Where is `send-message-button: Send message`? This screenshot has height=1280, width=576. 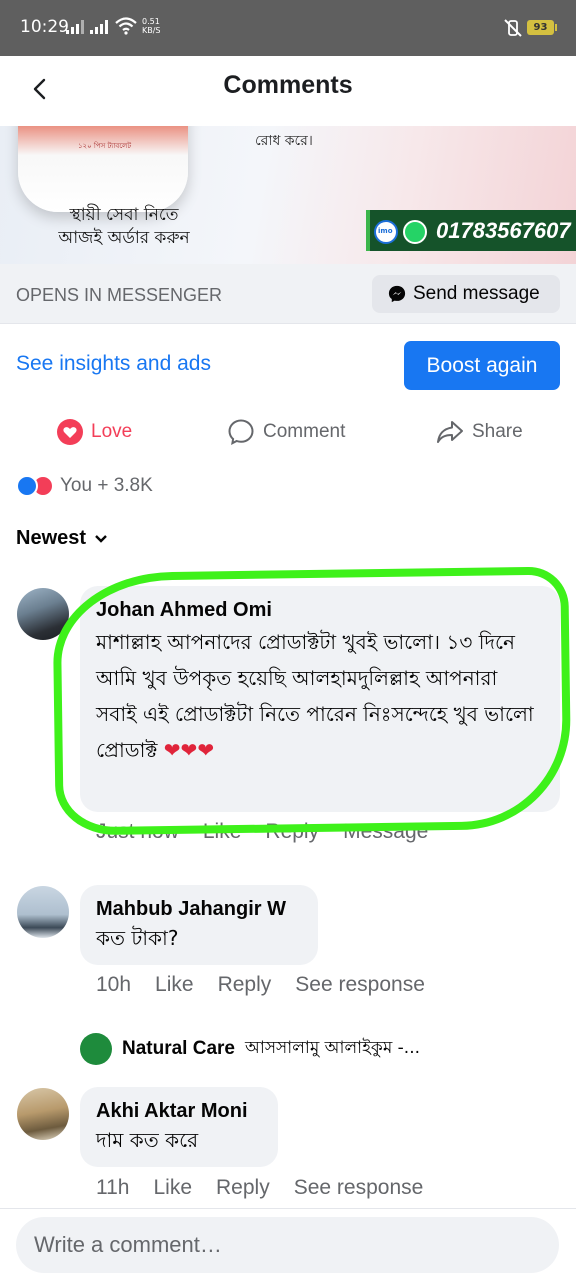 send-message-button: Send message is located at coordinates (466, 294).